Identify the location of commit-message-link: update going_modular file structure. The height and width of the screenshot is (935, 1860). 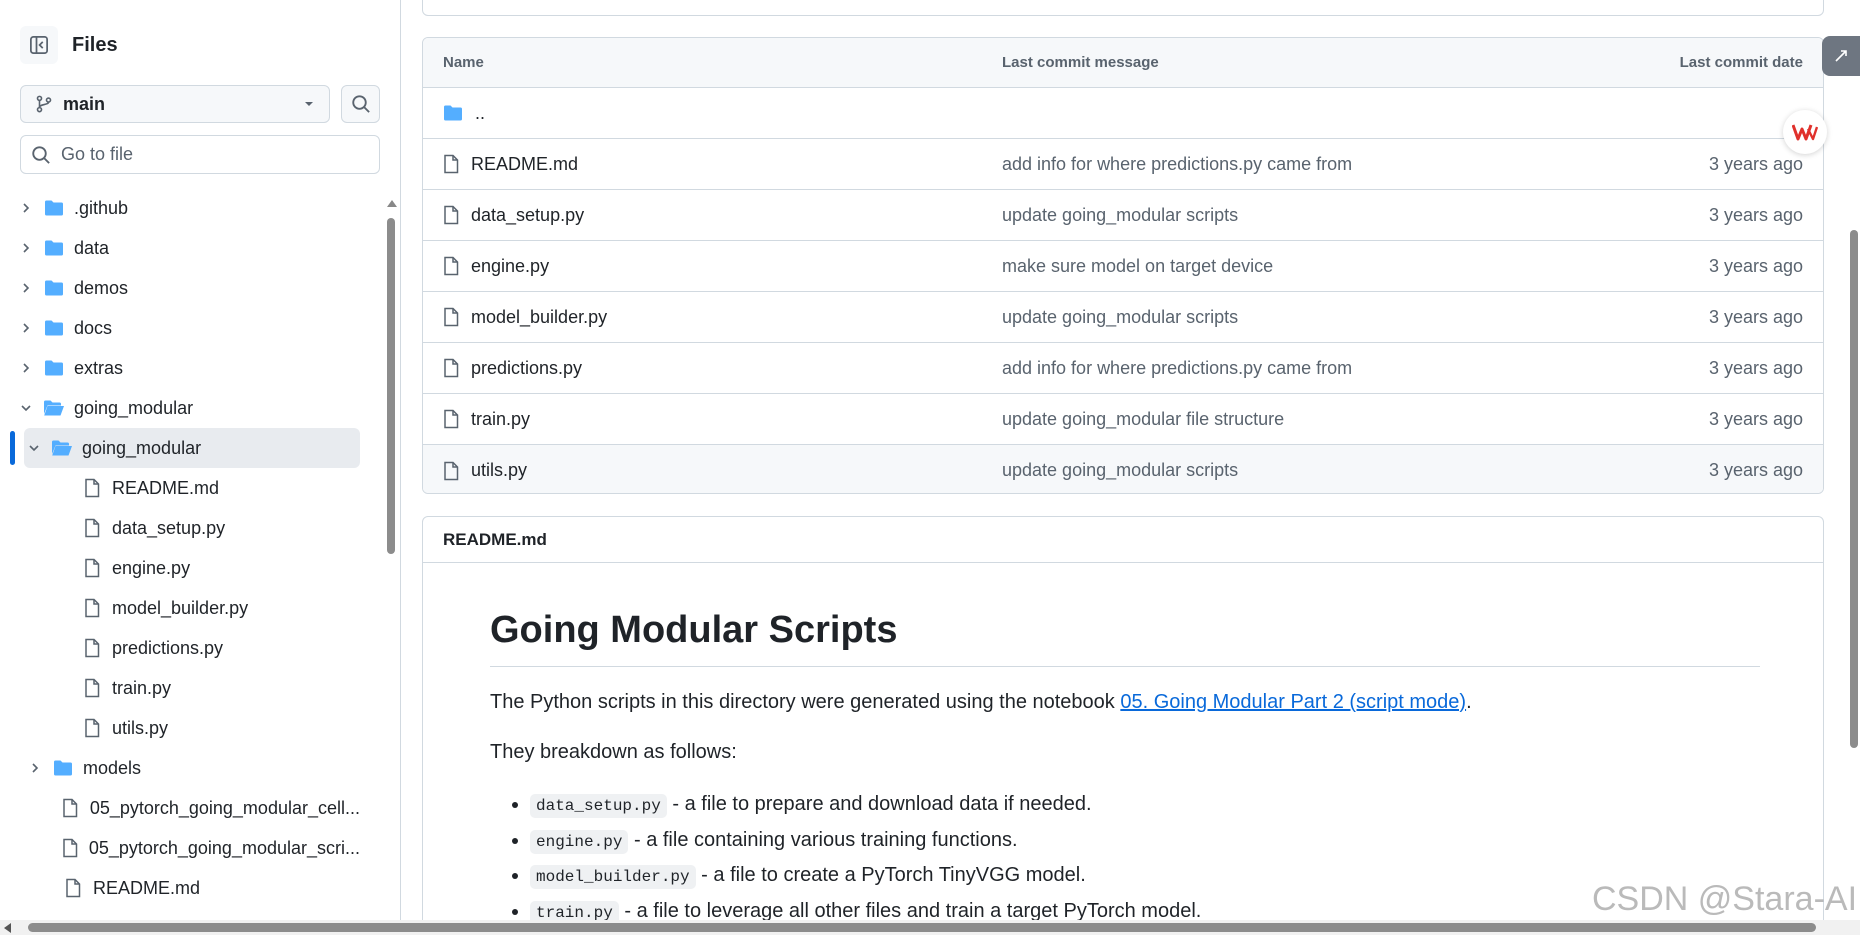
(1143, 419).